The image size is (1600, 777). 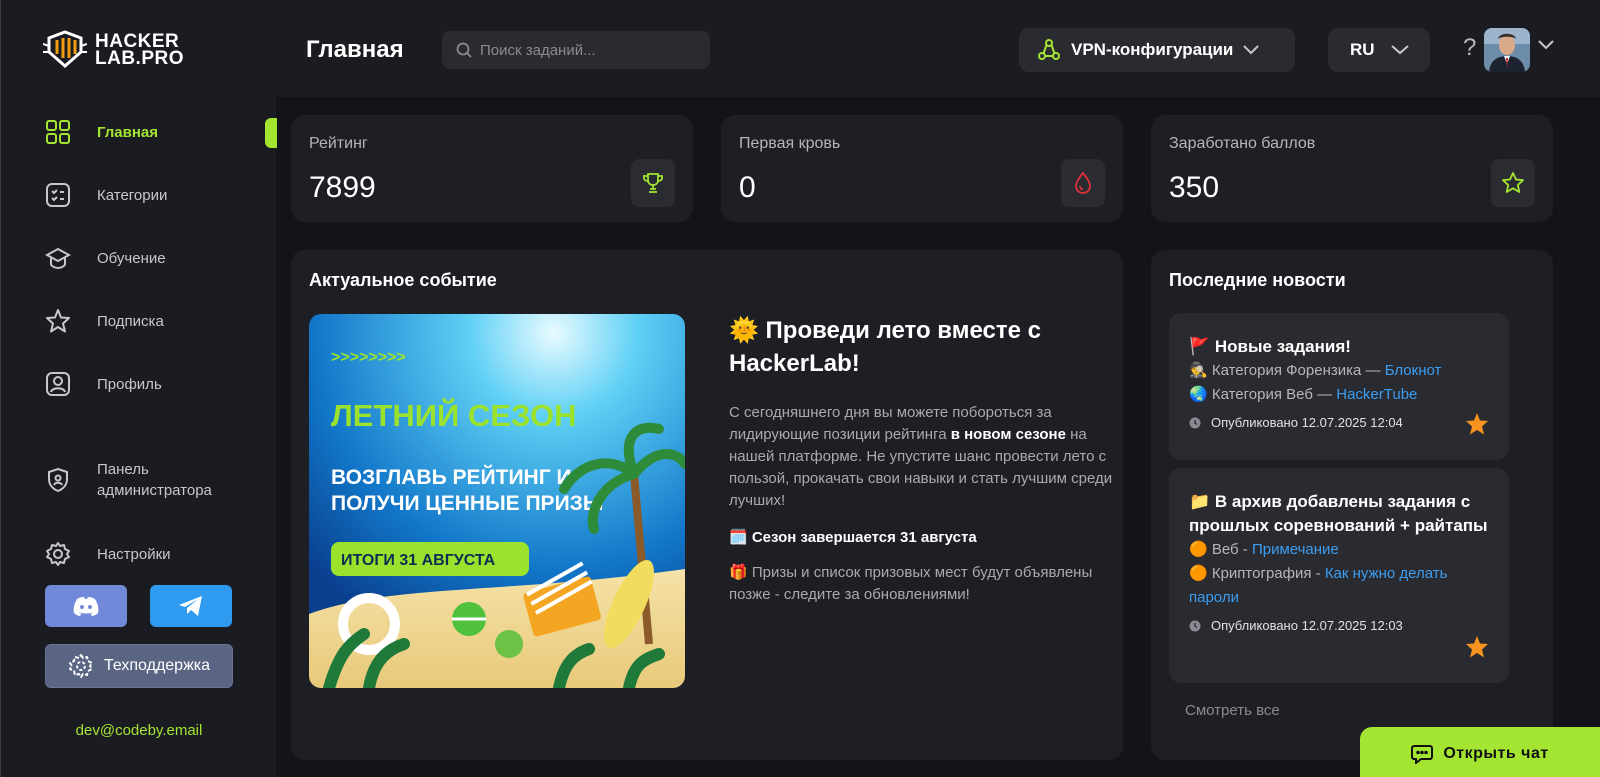 I want to click on vpn-config-dropdown: VPN-конфигурации, so click(x=1157, y=50).